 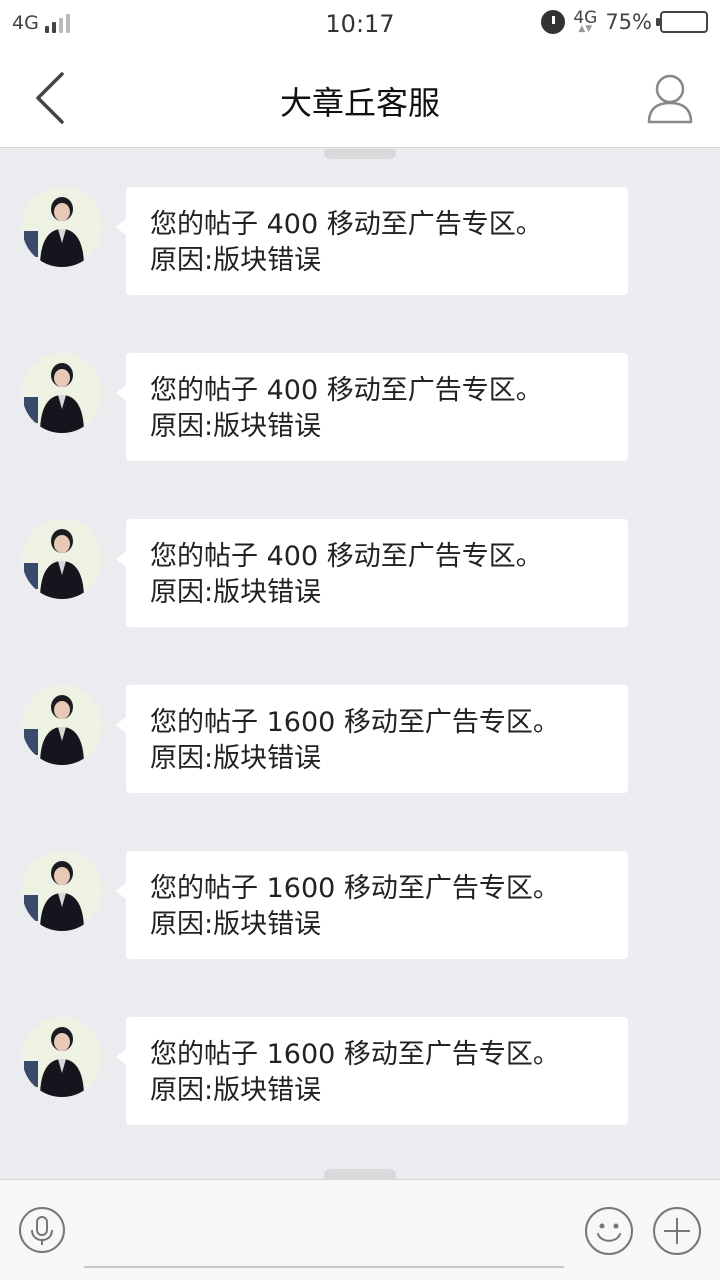 What do you see at coordinates (585, 21) in the screenshot?
I see `network-type-right: 4G ▲▼` at bounding box center [585, 21].